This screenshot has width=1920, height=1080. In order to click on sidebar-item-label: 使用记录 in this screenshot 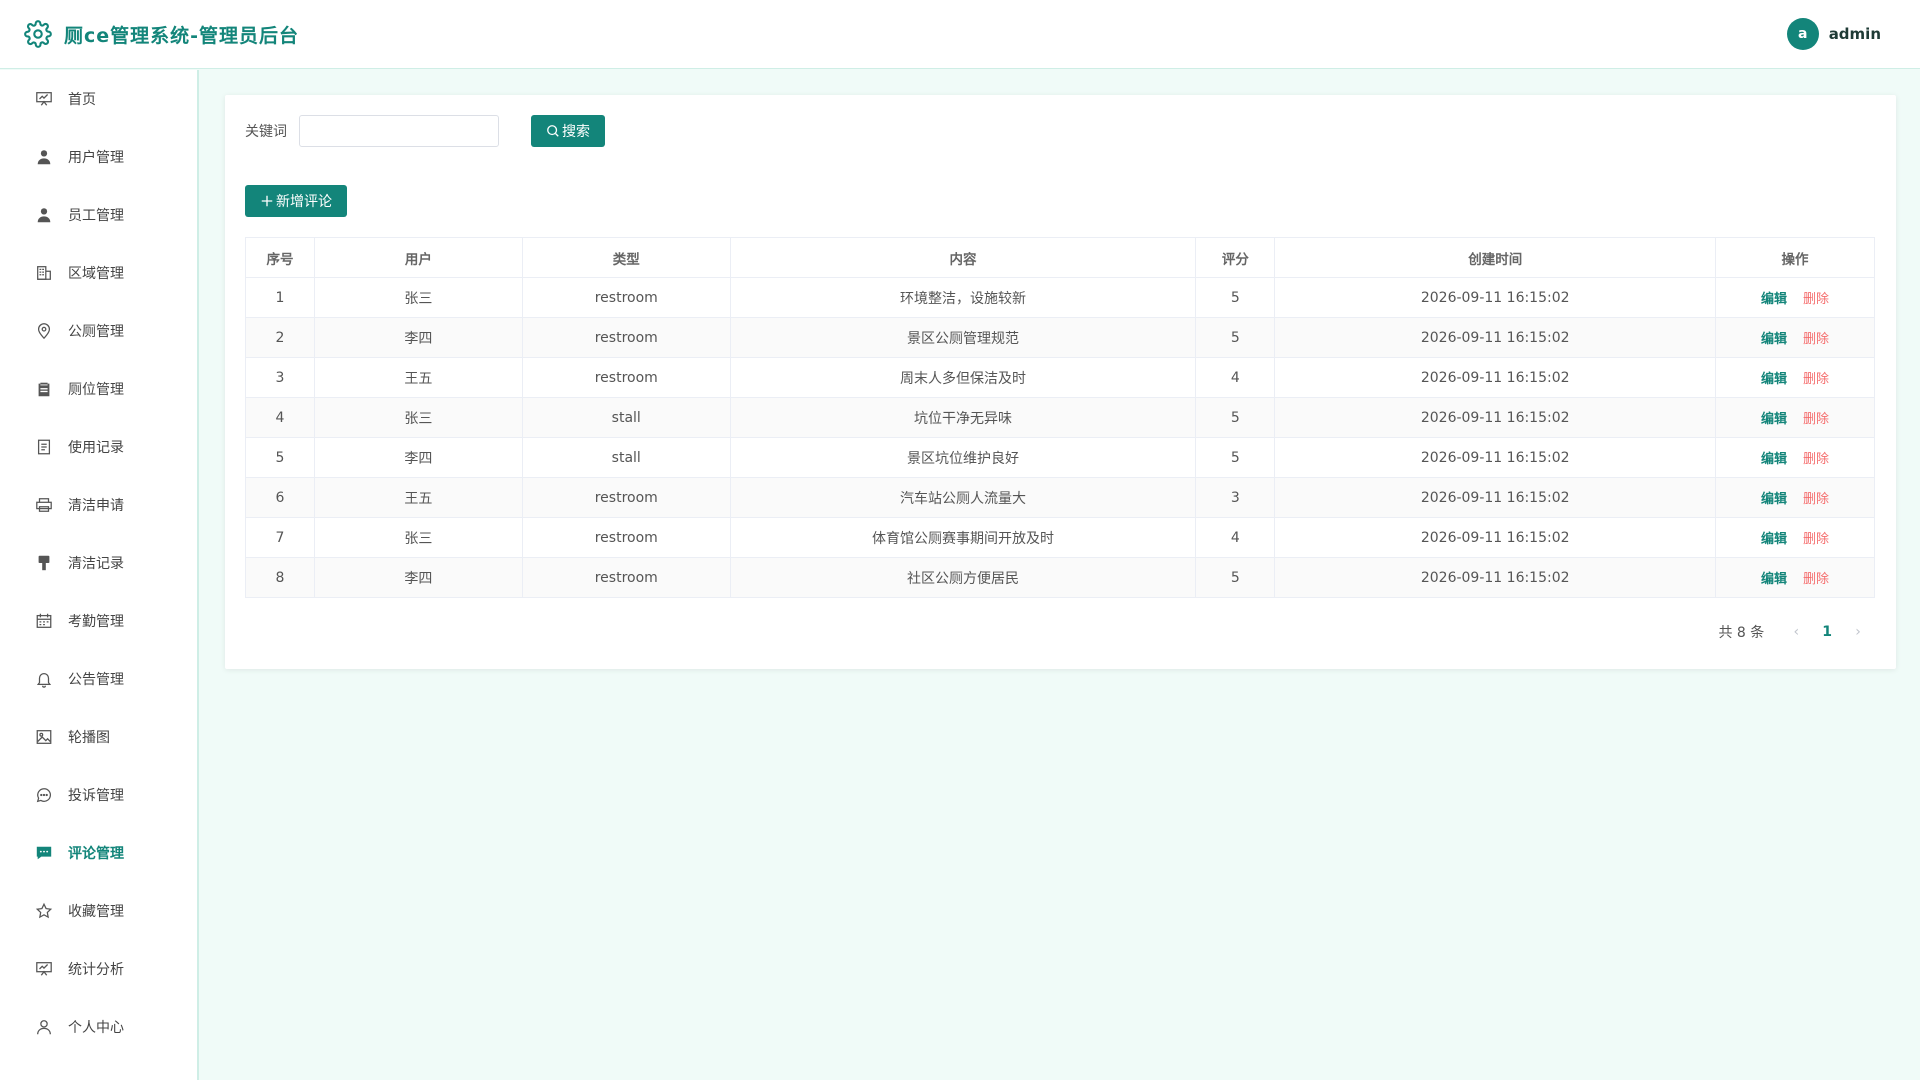, I will do `click(96, 448)`.